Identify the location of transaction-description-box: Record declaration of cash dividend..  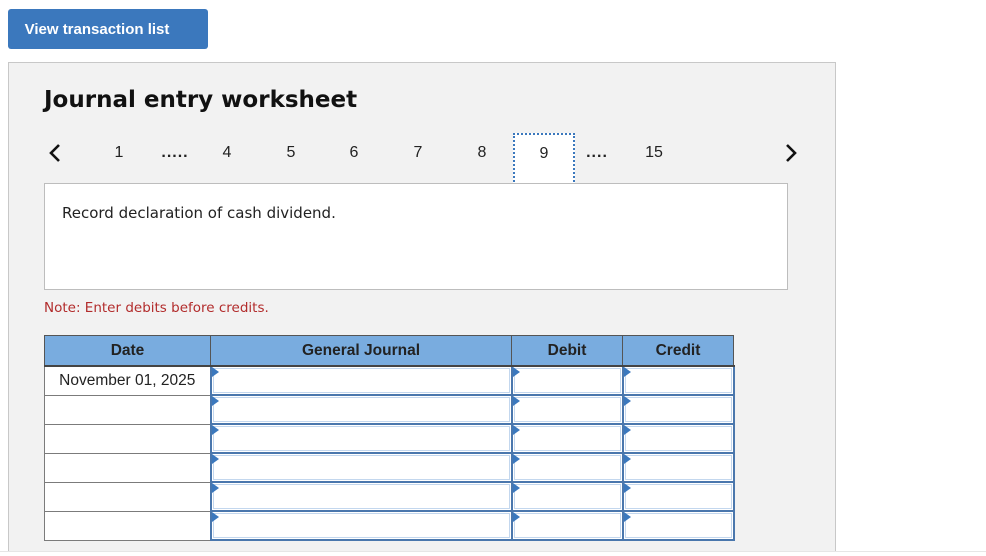
(416, 236).